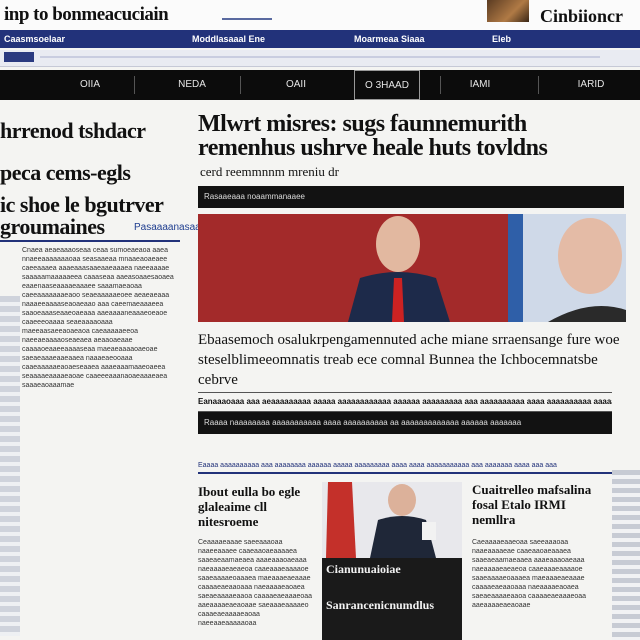  Describe the element at coordinates (170, 227) in the screenshot. I see `left-link: Pasaaaanasaas` at that location.